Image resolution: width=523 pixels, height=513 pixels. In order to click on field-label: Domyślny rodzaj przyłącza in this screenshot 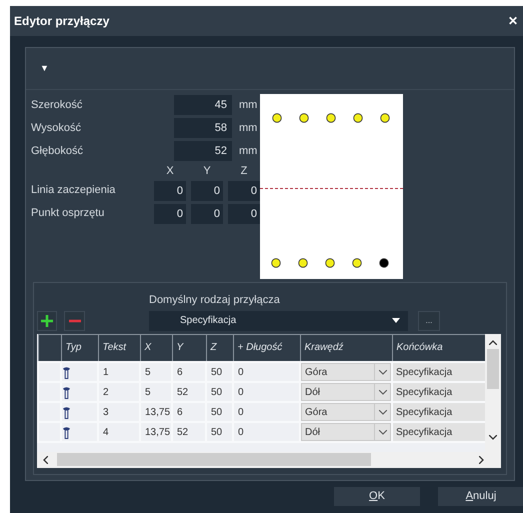, I will do `click(215, 300)`.